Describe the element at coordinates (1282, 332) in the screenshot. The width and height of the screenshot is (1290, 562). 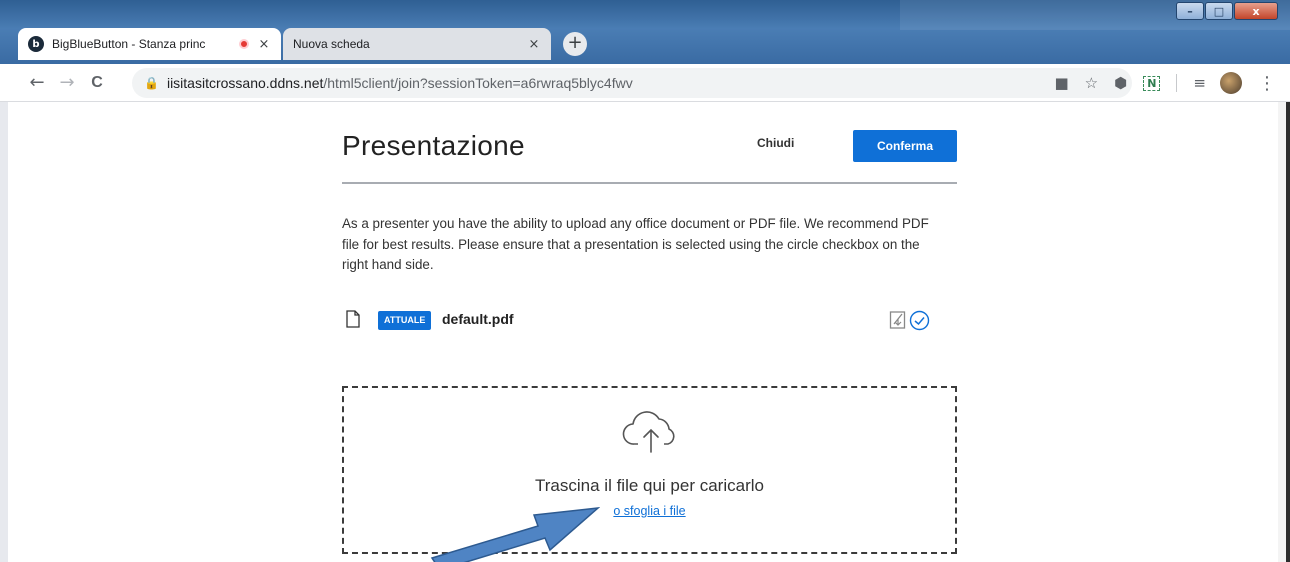
I see `scrollbar-track` at that location.